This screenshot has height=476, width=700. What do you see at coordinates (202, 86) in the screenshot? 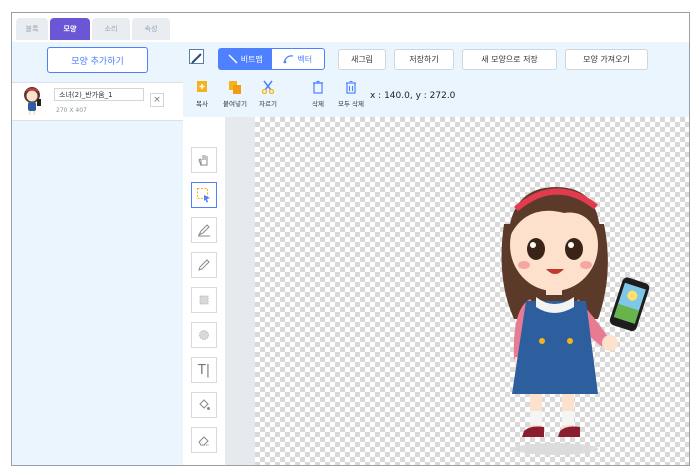
I see `copy-icon` at bounding box center [202, 86].